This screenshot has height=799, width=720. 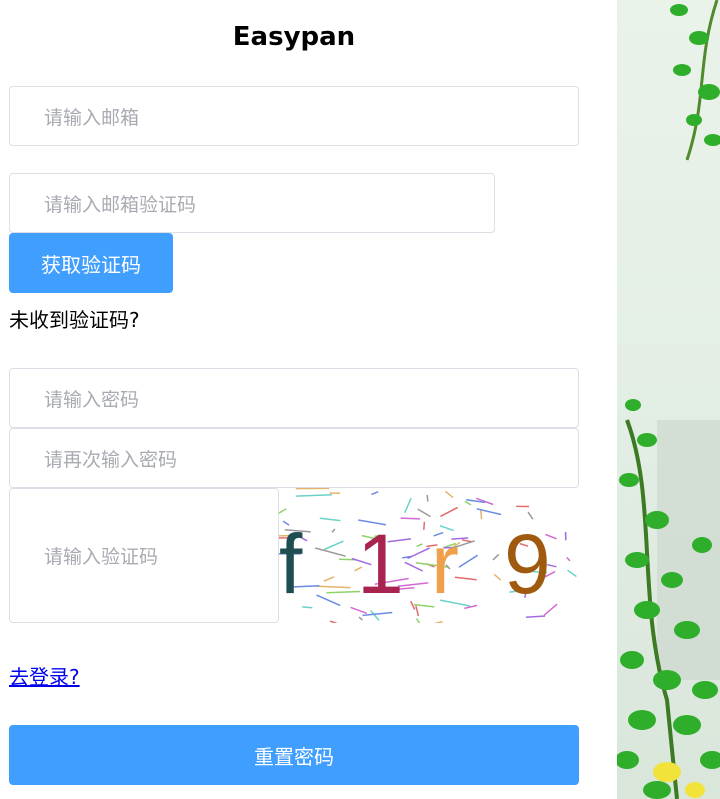 What do you see at coordinates (252, 203) in the screenshot?
I see `email-code-input: 请输入邮箱验证码` at bounding box center [252, 203].